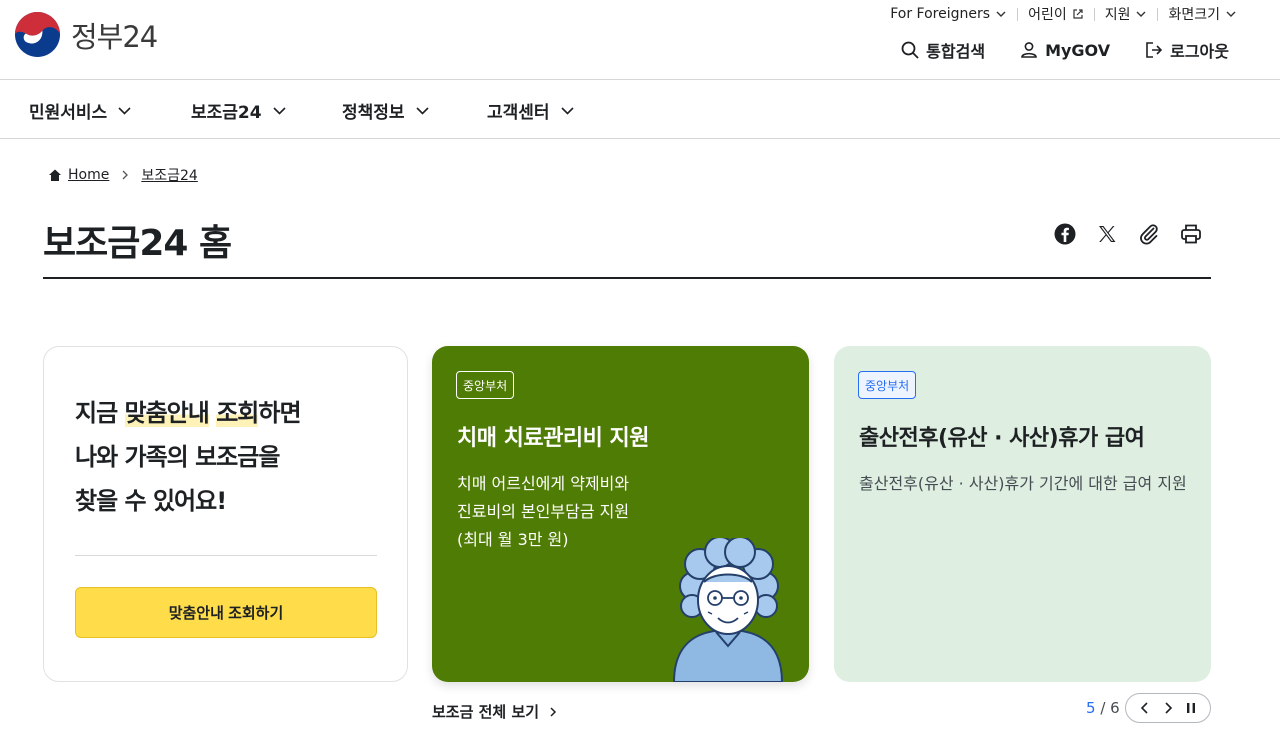  I want to click on search-label: 통합검색, so click(956, 51).